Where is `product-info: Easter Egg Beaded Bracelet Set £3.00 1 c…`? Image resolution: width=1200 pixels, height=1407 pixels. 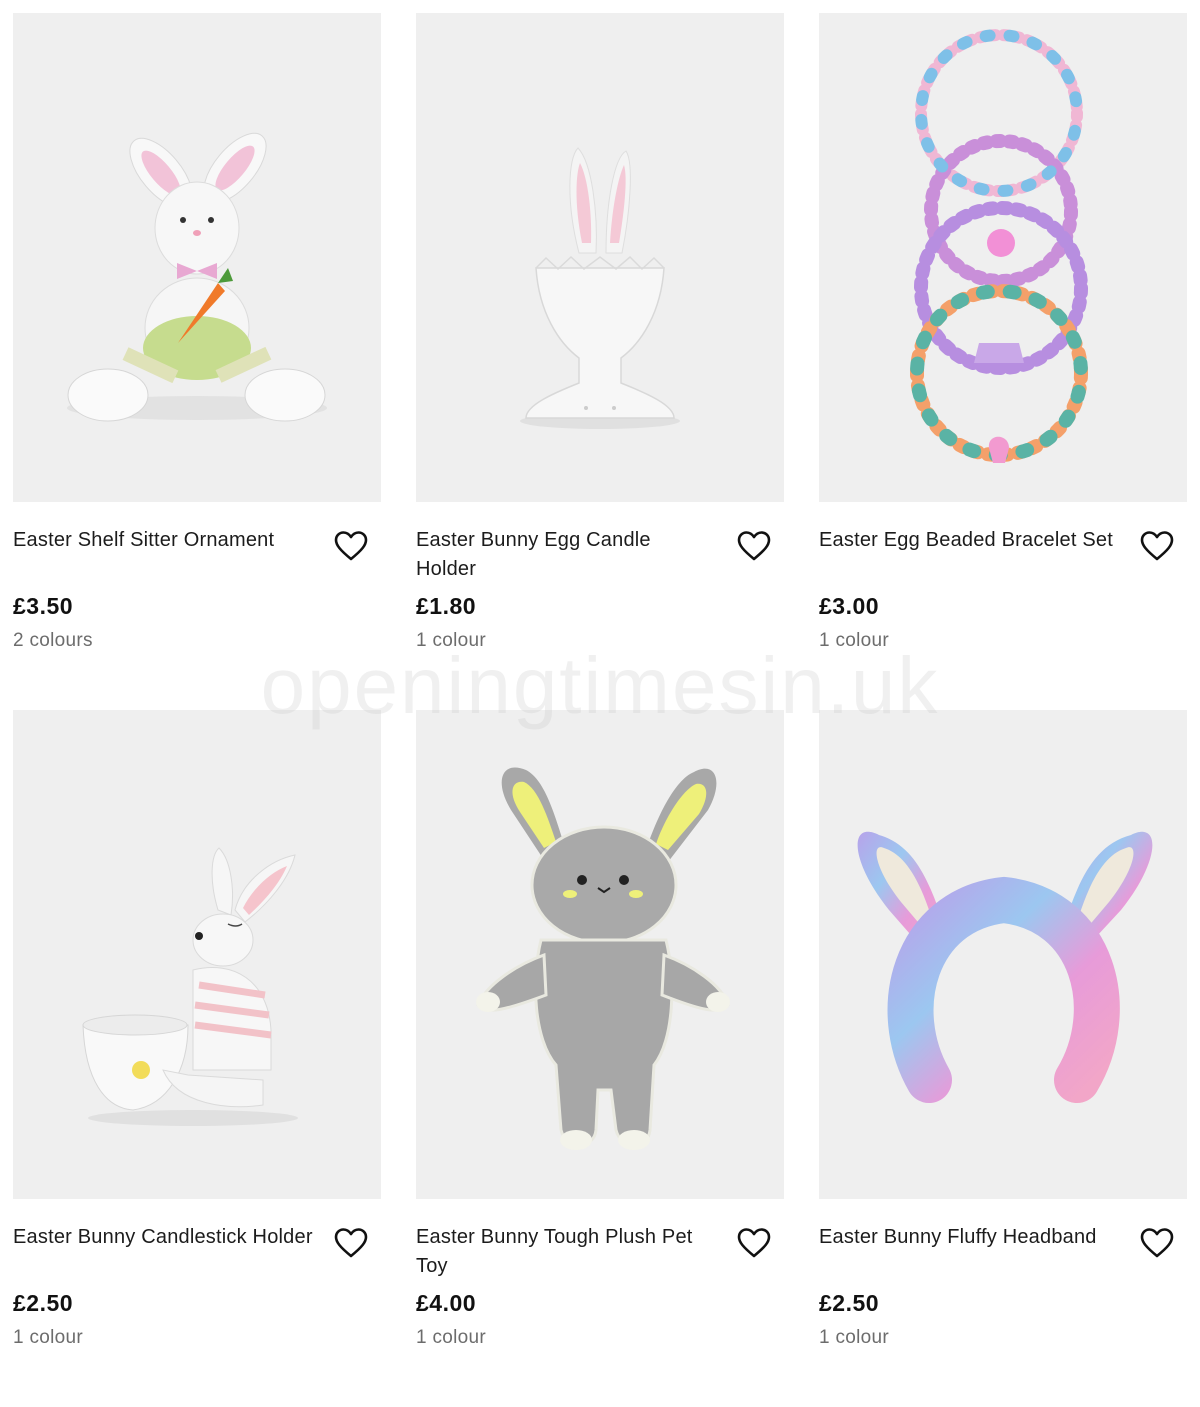
product-info: Easter Egg Beaded Bracelet Set £3.00 1 c… is located at coordinates (1003, 578).